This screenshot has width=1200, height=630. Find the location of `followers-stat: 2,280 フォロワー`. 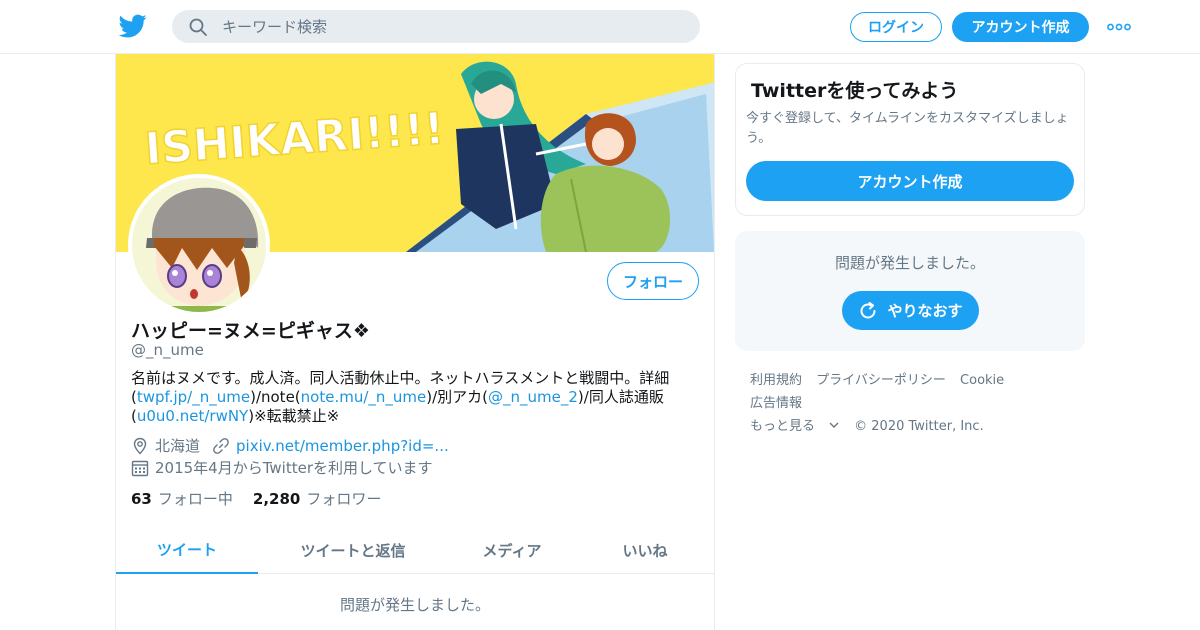

followers-stat: 2,280 フォロワー is located at coordinates (317, 499).